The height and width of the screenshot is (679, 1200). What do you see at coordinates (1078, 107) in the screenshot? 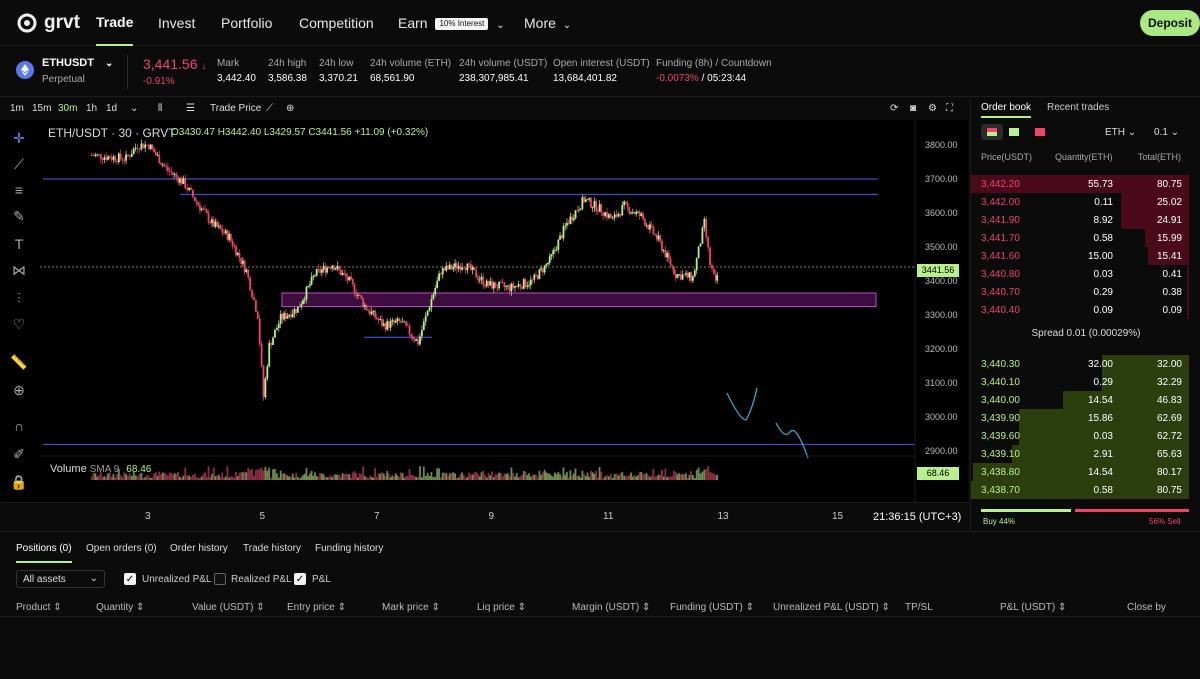
I see `tab-recent-trades: Recent trades` at bounding box center [1078, 107].